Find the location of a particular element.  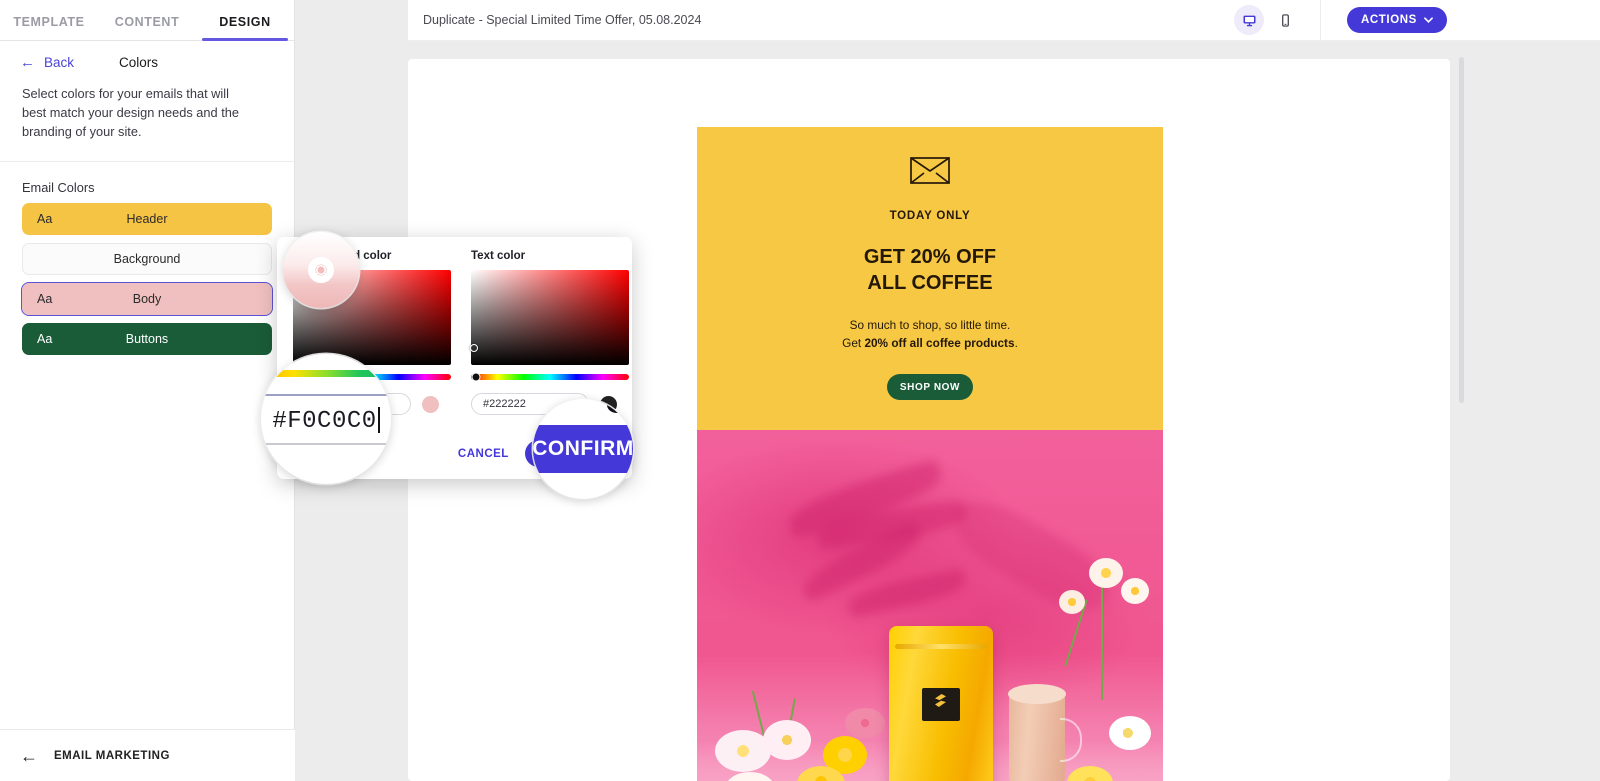

magnifier-lens-confirm-button: L CONFIRM is located at coordinates (583, 449).